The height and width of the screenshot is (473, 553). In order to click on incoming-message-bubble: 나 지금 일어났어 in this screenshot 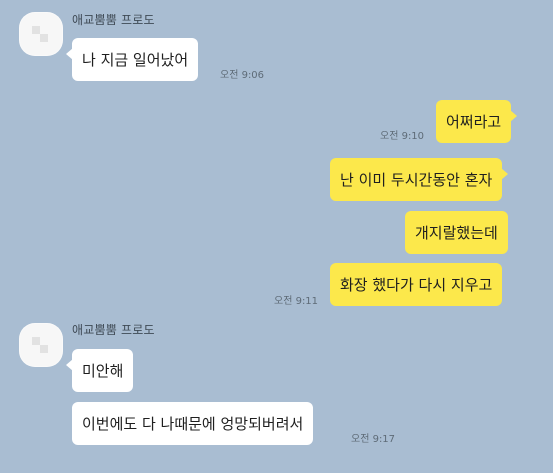, I will do `click(132, 59)`.